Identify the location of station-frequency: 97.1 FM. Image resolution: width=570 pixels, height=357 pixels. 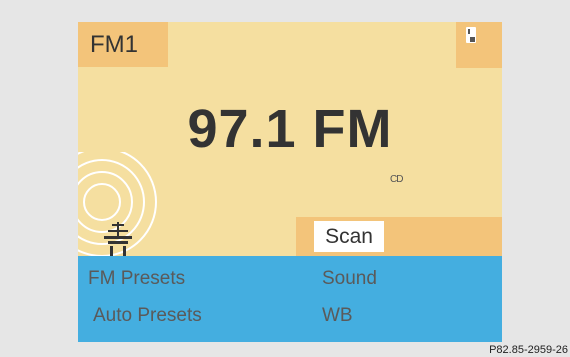
(290, 129).